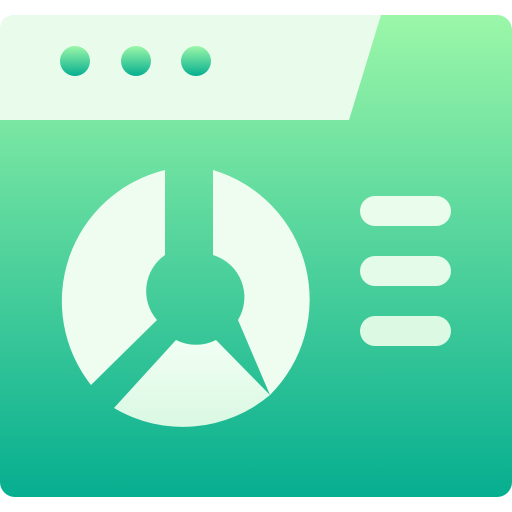 The width and height of the screenshot is (512, 512). I want to click on window-dot-2-icon, so click(136, 61).